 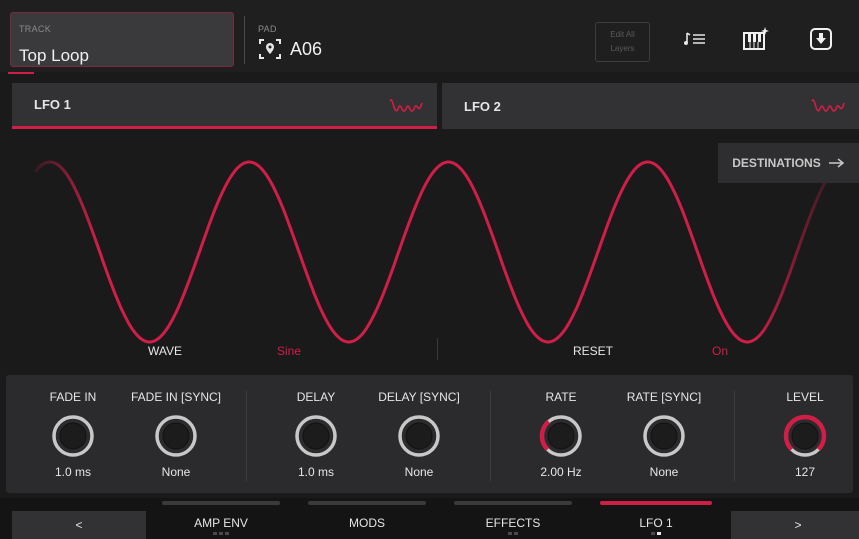 I want to click on nav-tab-label: LFO 1, so click(x=656, y=523).